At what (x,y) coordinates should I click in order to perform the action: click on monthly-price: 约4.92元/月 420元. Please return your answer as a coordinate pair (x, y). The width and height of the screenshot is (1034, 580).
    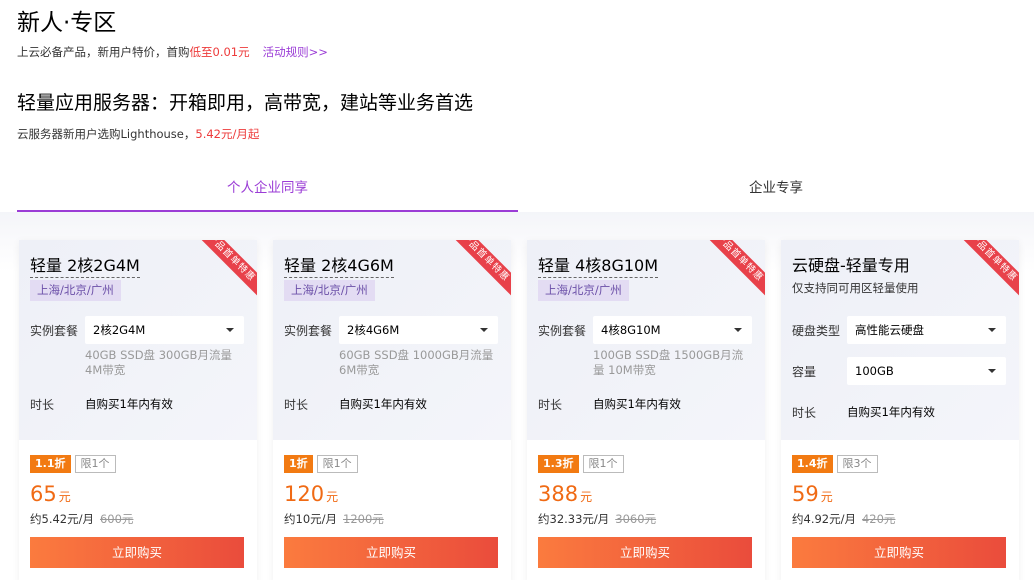
    Looking at the image, I should click on (843, 519).